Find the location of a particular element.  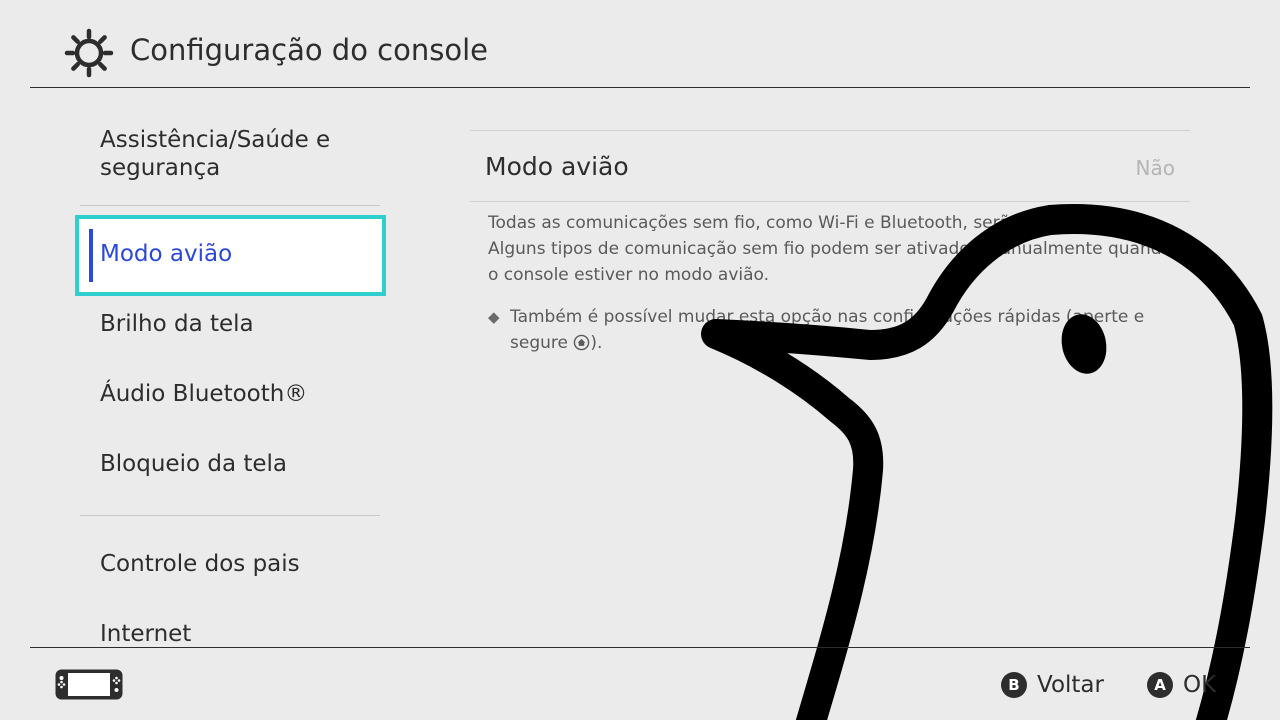

sidebar-item-internet: Internet is located at coordinates (145, 633).